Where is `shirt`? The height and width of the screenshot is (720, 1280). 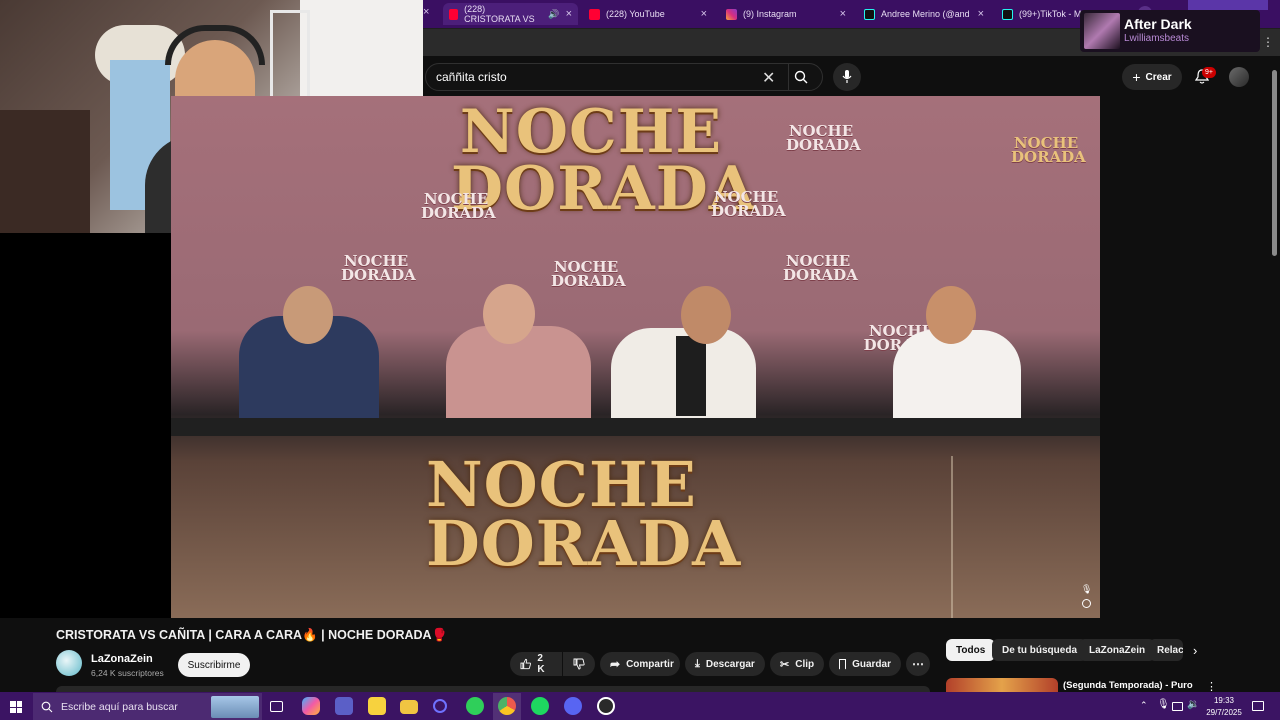 shirt is located at coordinates (691, 376).